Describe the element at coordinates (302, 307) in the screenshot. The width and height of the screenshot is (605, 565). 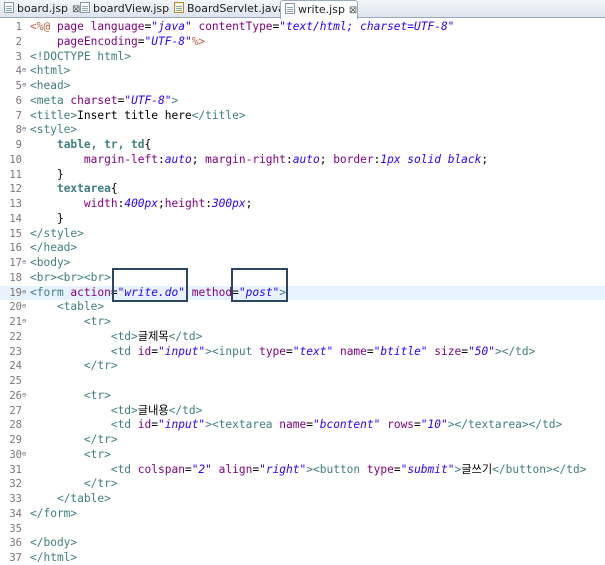
I see `code-line: 20 ⊖ <table>` at that location.